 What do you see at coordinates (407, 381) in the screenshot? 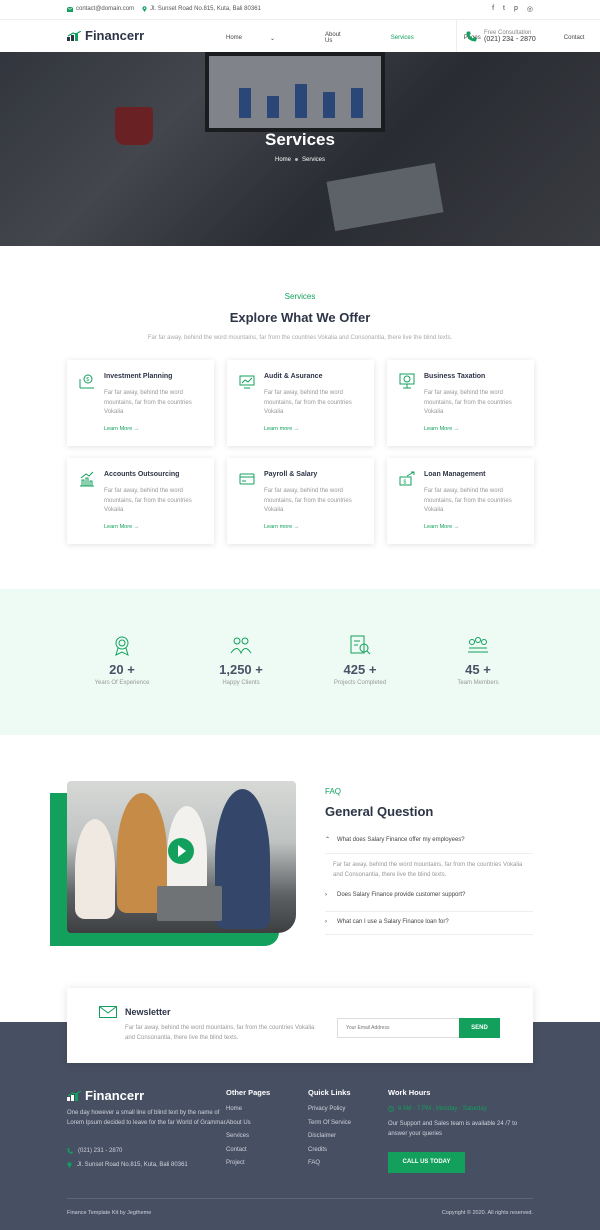
I see `taxation-icon` at bounding box center [407, 381].